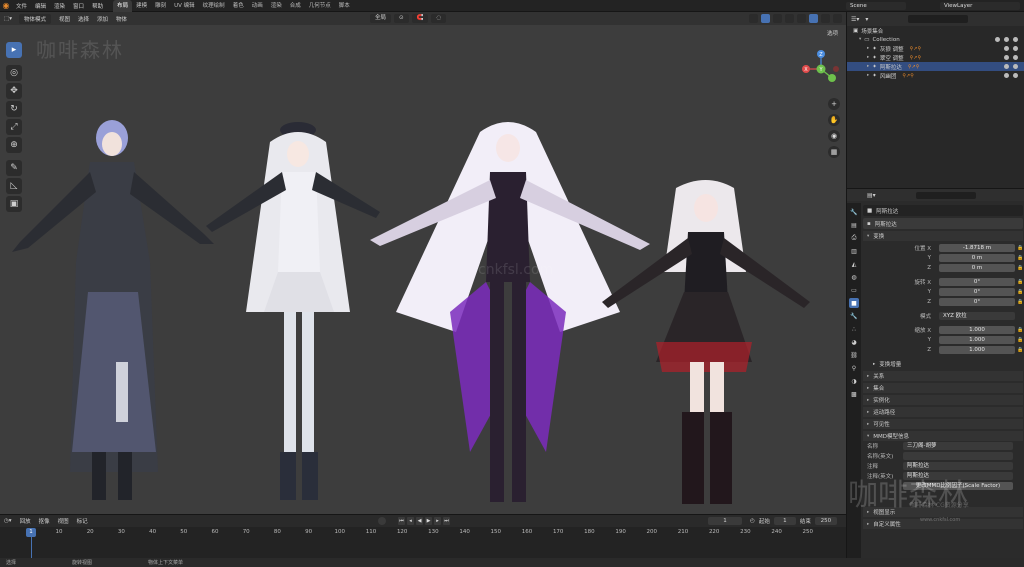 This screenshot has width=1024, height=567. Describe the element at coordinates (276, 6) in the screenshot. I see `workspace-tab: 渲染` at that location.